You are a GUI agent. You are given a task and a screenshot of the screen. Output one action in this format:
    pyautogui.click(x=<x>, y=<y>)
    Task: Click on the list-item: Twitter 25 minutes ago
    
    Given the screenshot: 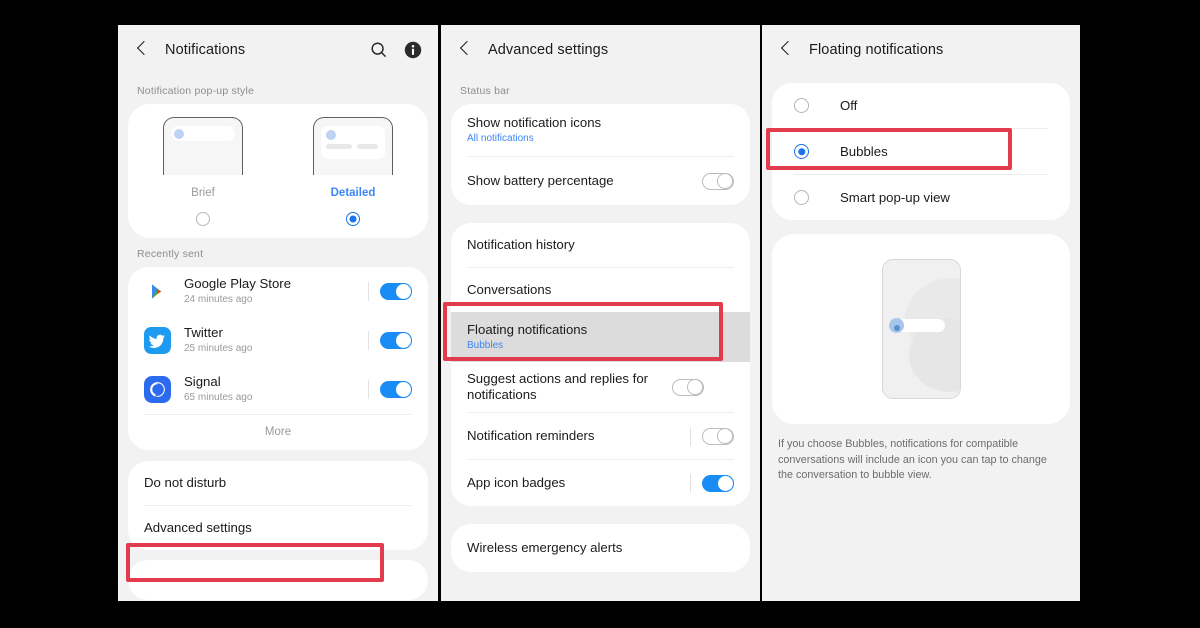 What is the action you would take?
    pyautogui.click(x=278, y=340)
    